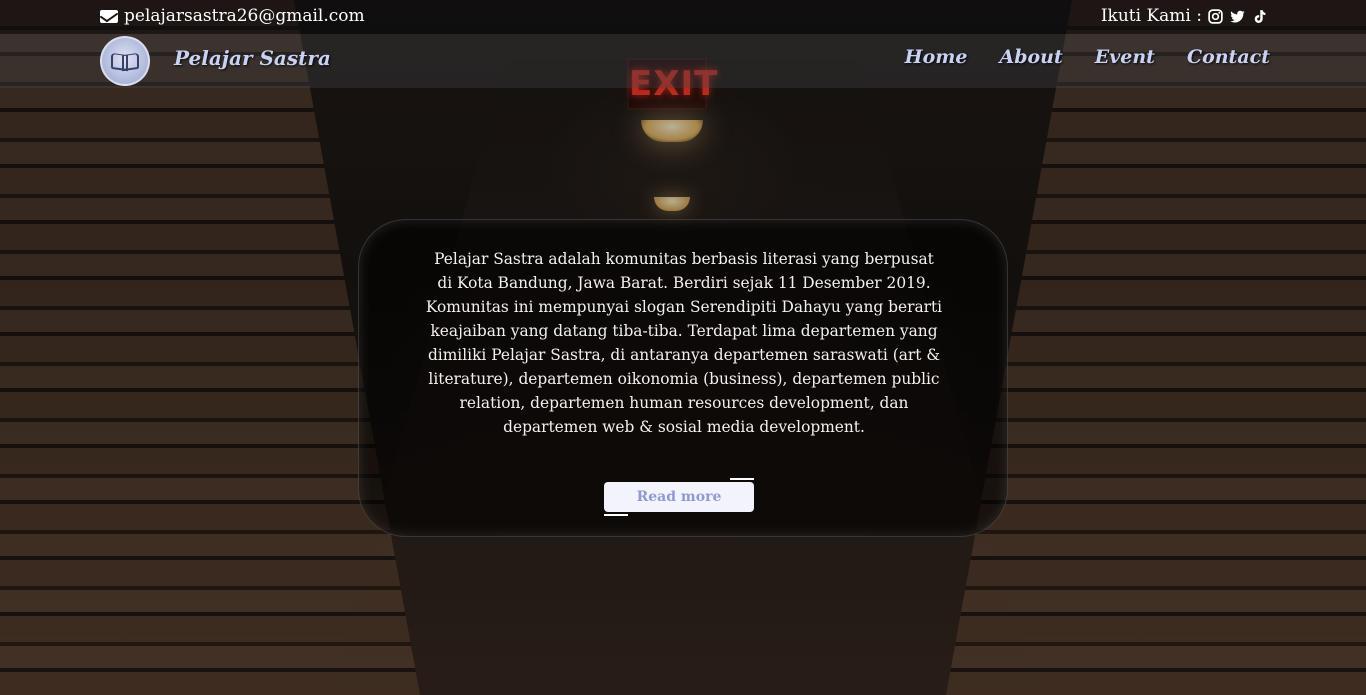 This screenshot has width=1366, height=695. Describe the element at coordinates (742, 479) in the screenshot. I see `button-accent-top` at that location.